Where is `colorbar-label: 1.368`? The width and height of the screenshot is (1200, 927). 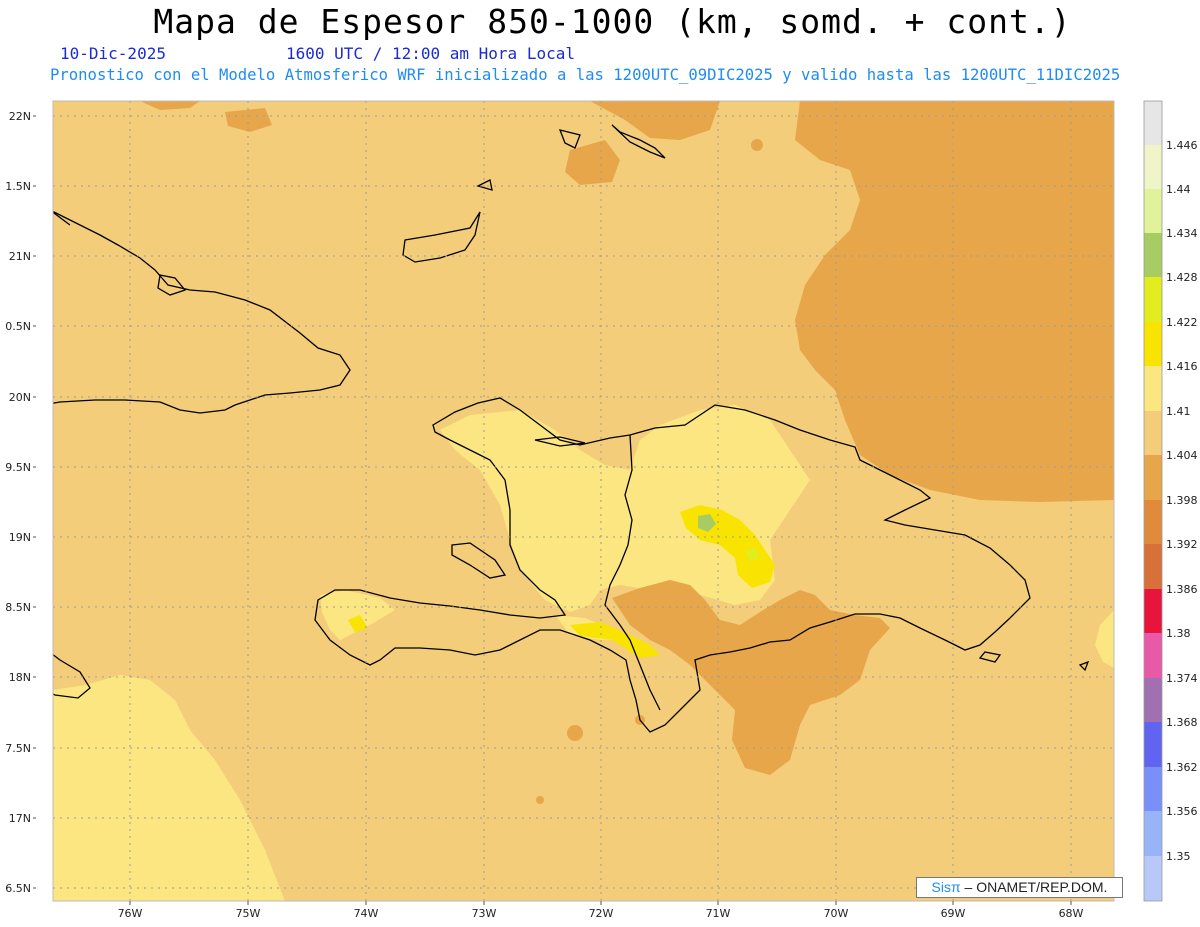
colorbar-label: 1.368 is located at coordinates (1182, 722).